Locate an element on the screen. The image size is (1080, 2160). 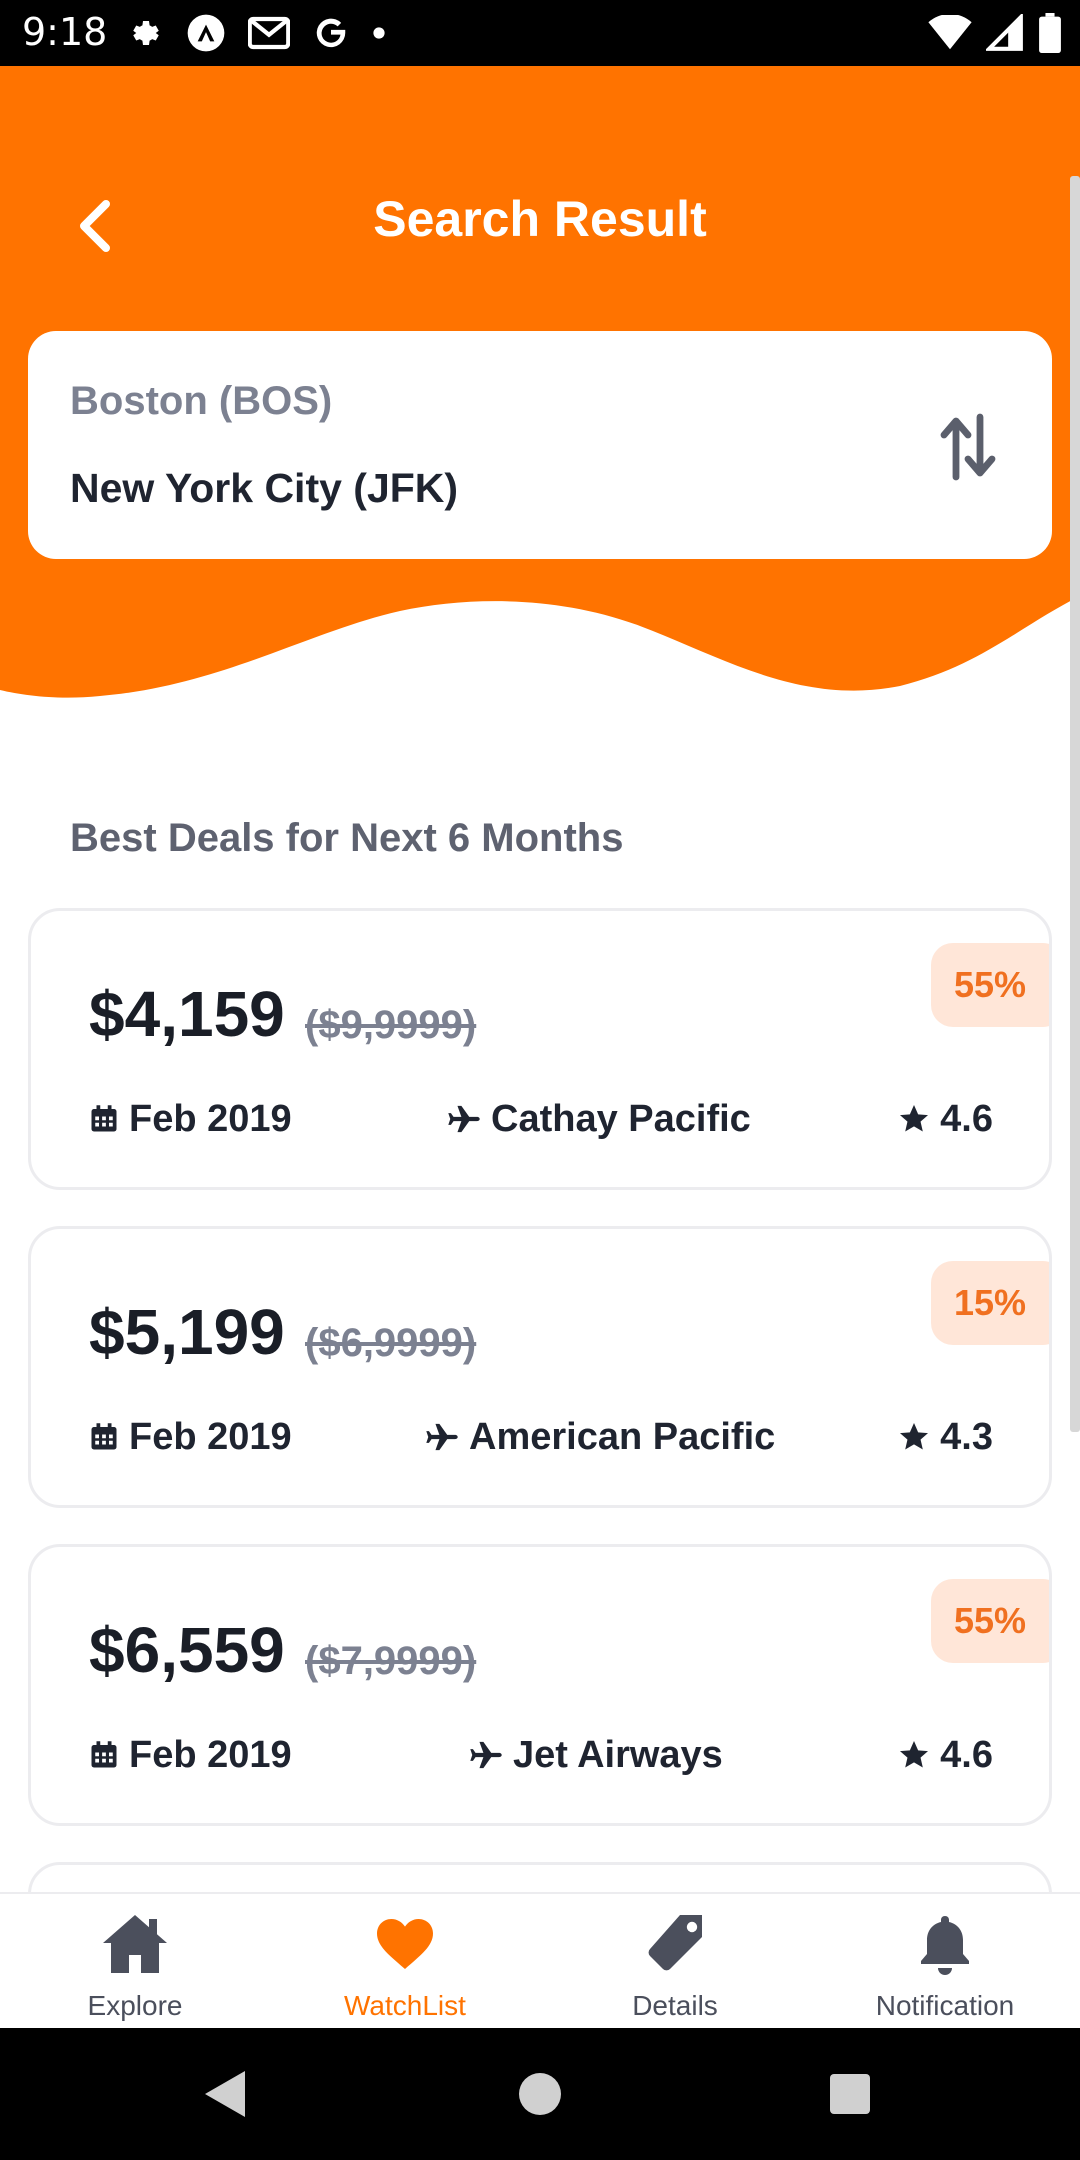
bottom-navigation: Explore WatchList Details Notification is located at coordinates (540, 1960).